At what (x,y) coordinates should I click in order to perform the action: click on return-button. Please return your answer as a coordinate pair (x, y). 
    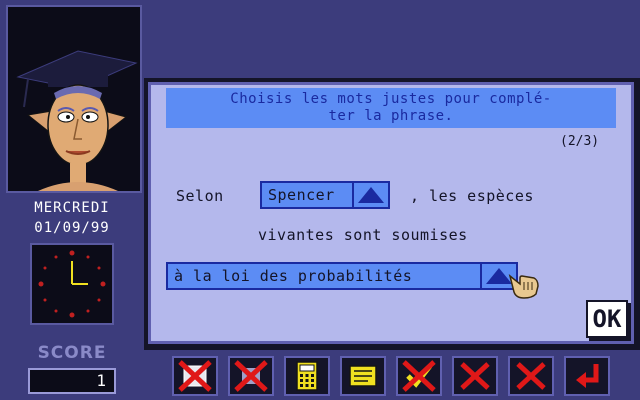
    Looking at the image, I should click on (587, 376).